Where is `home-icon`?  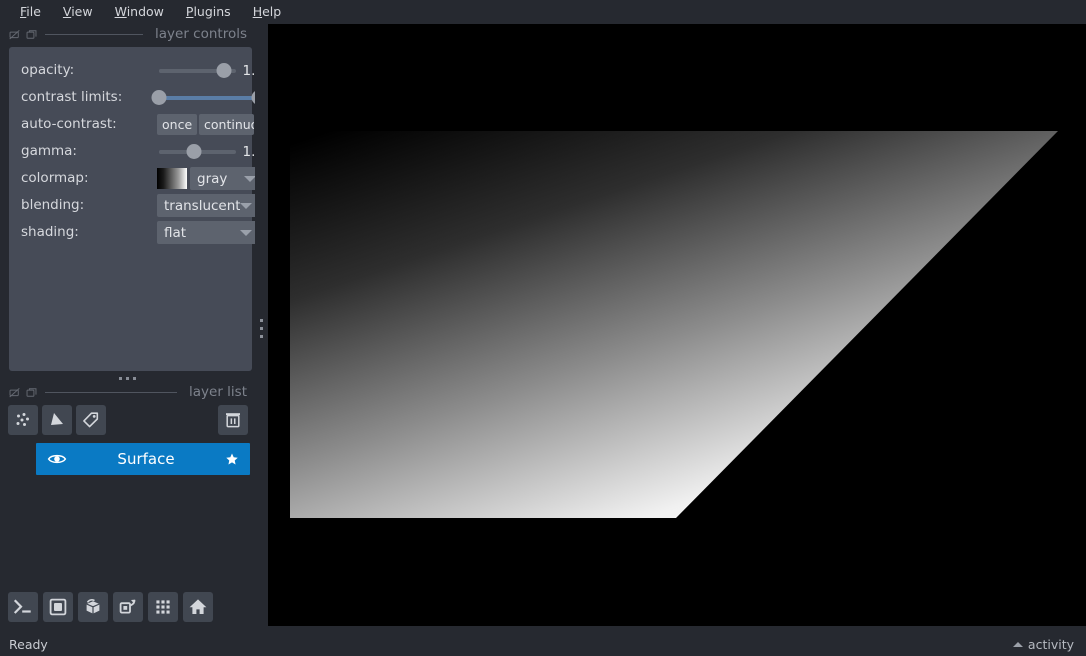
home-icon is located at coordinates (198, 606).